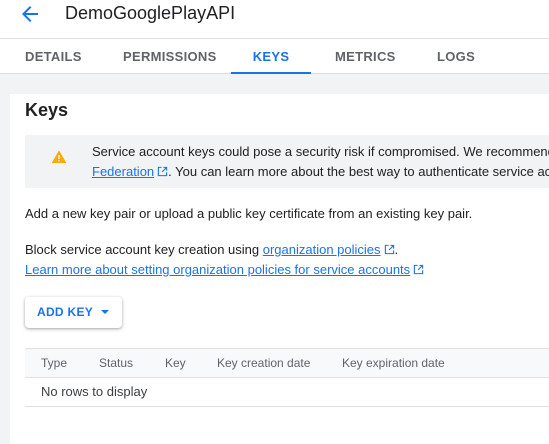  What do you see at coordinates (30, 14) in the screenshot?
I see `arrow-back-icon` at bounding box center [30, 14].